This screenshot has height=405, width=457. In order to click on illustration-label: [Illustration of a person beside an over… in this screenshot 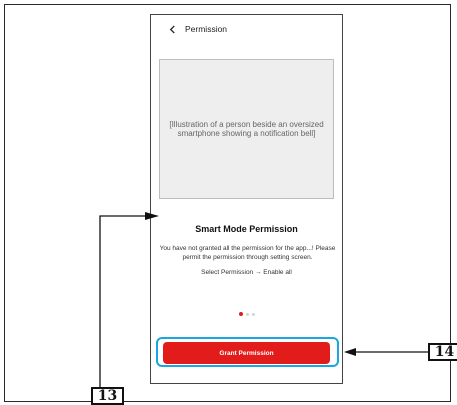, I will do `click(246, 129)`.